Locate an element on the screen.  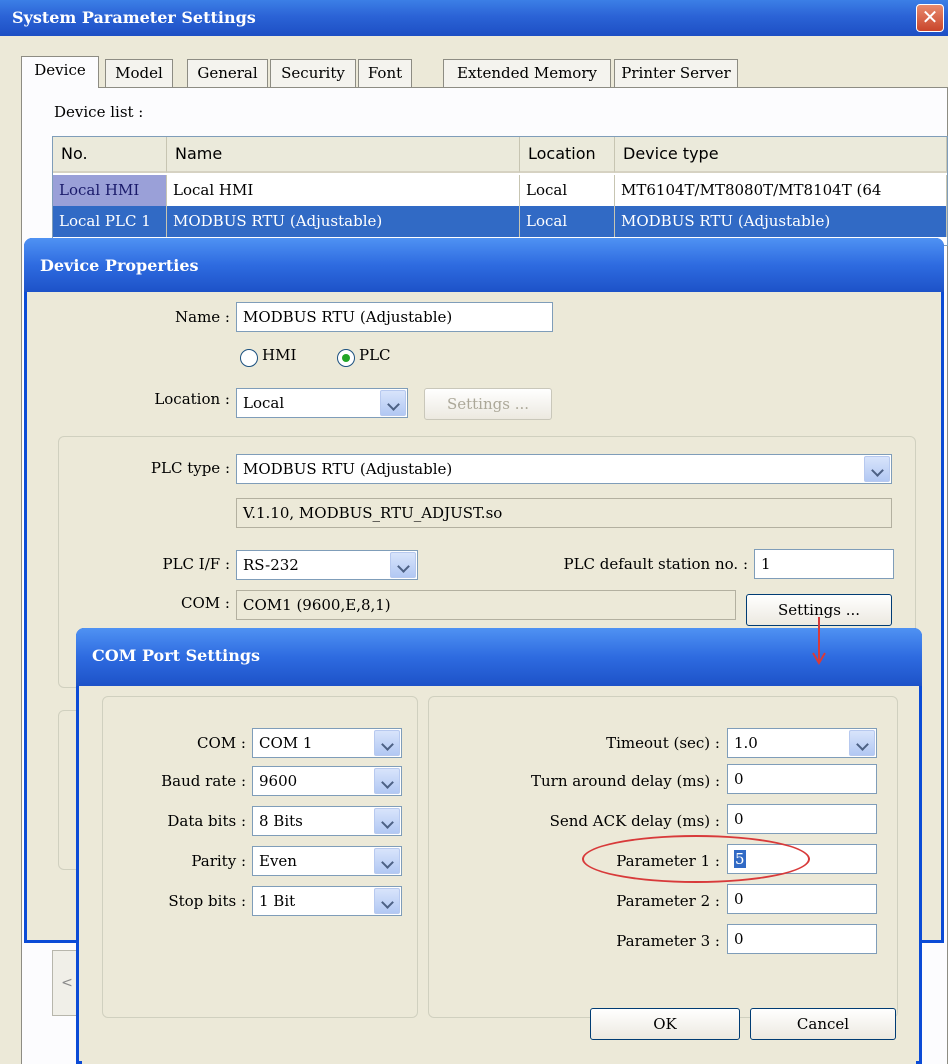
send-ack-delay-input: 0 is located at coordinates (802, 819).